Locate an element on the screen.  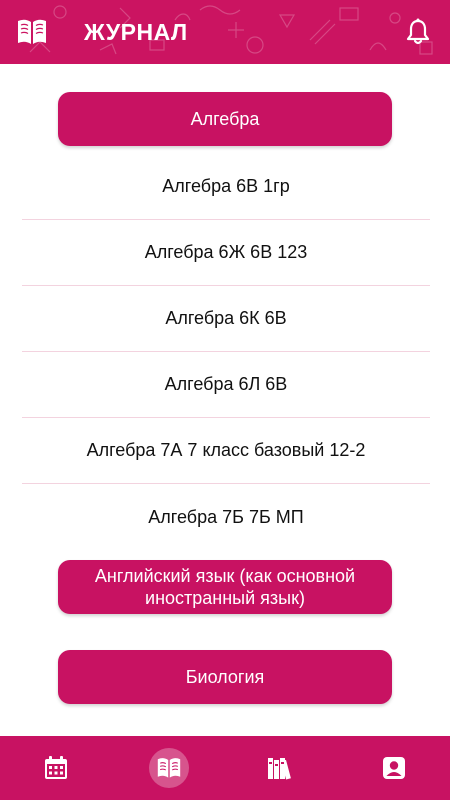
class-item: Алгебра 6Ж 6В 123 is located at coordinates (226, 253).